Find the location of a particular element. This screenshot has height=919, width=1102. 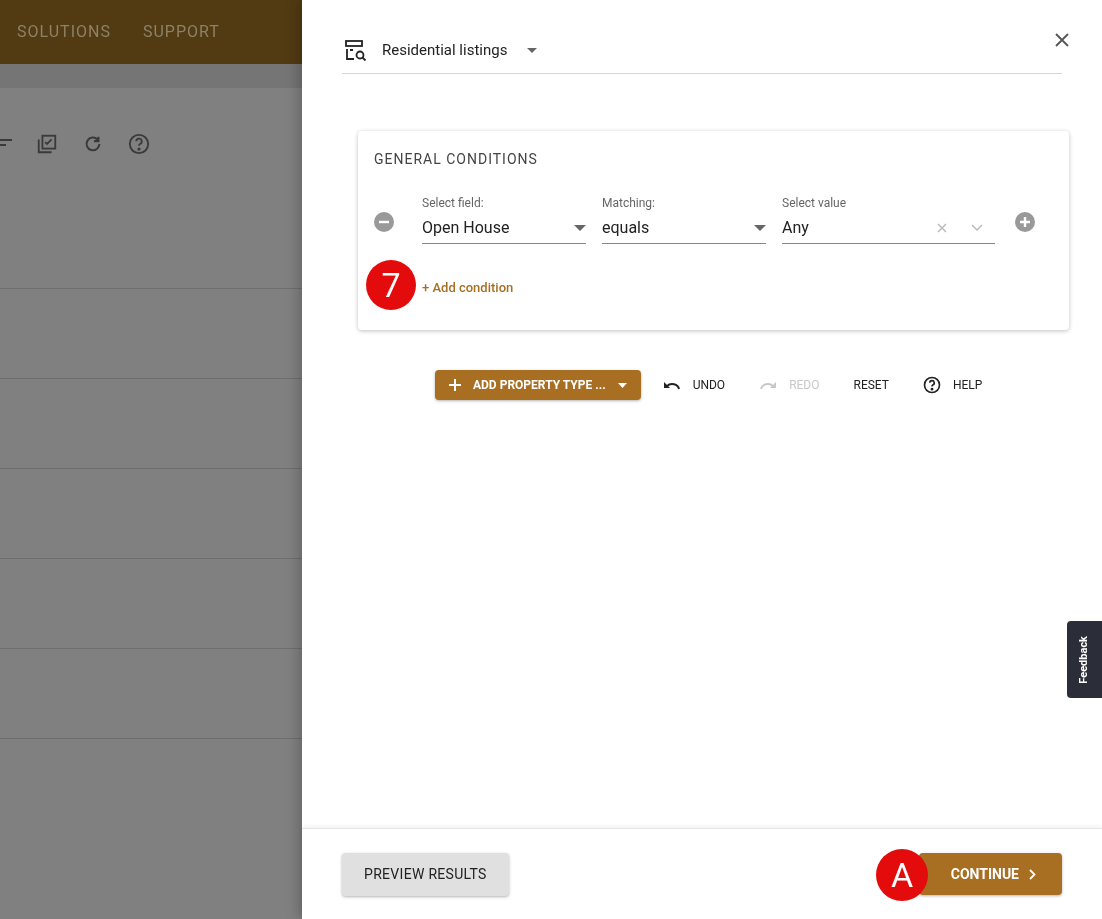

step-marker: 7 is located at coordinates (391, 285).